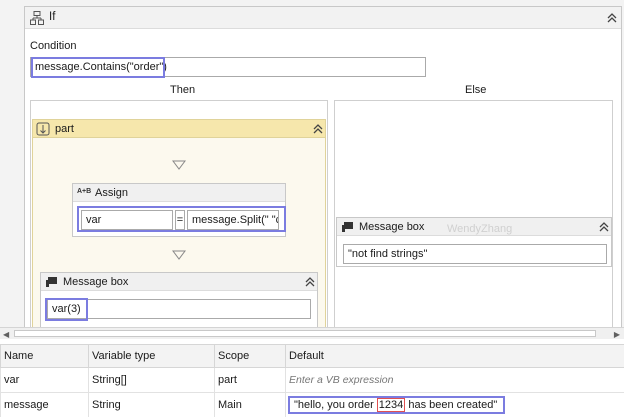 This screenshot has width=624, height=417. I want to click on table-row: var String[] part Enter a VB expression, so click(312, 380).